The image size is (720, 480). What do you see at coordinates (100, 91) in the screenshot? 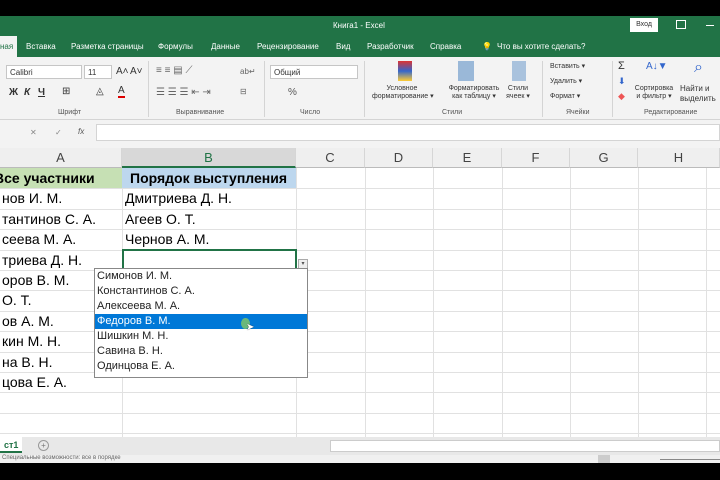
I see `fill-color-icon: ◬` at bounding box center [100, 91].